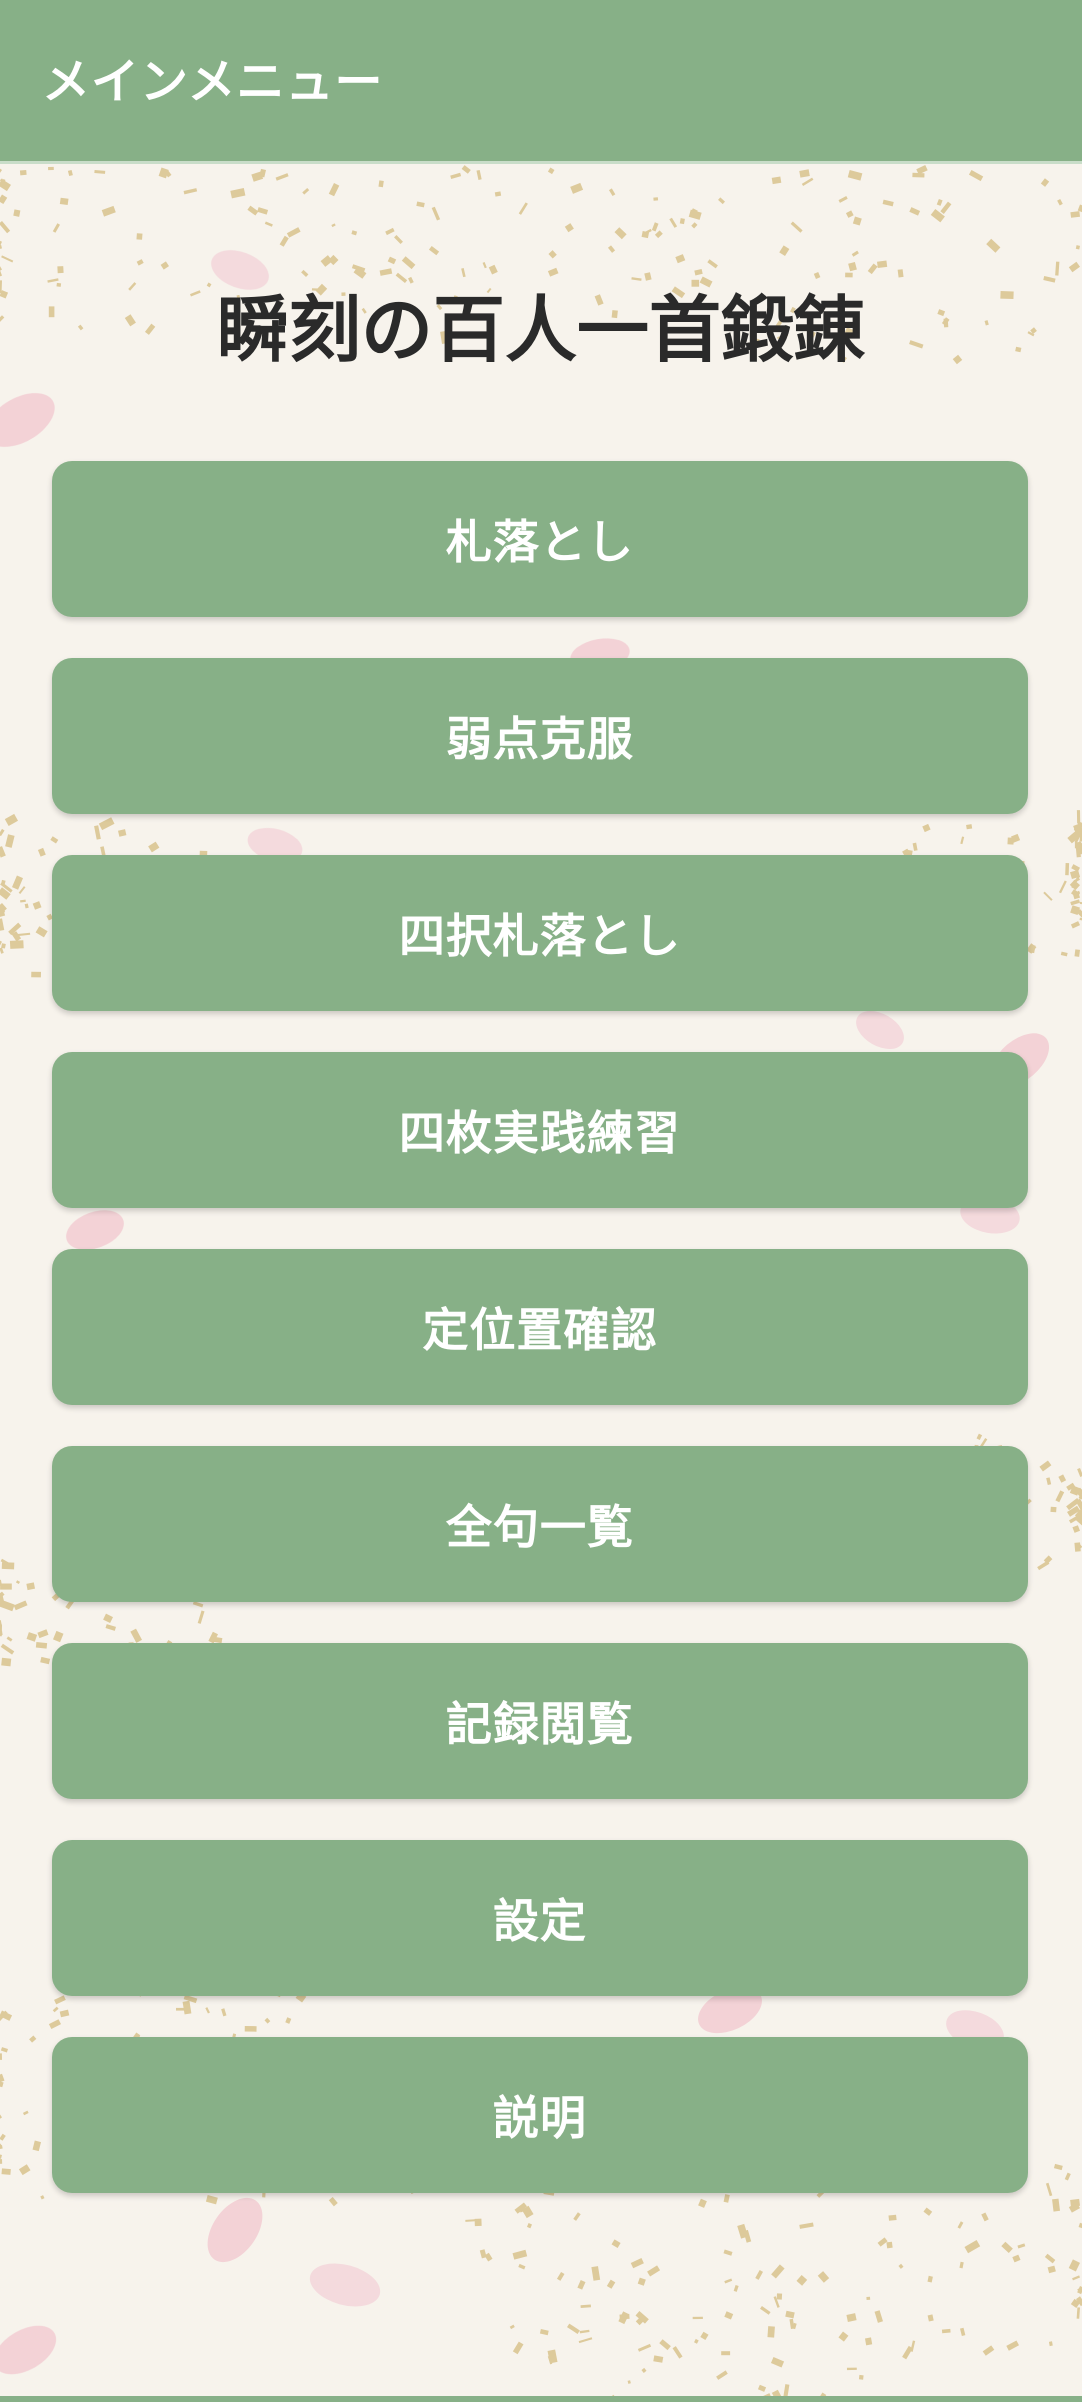 This screenshot has width=1082, height=2402. Describe the element at coordinates (540, 539) in the screenshot. I see `menu-button-fudaotoshi: 札落とし` at that location.